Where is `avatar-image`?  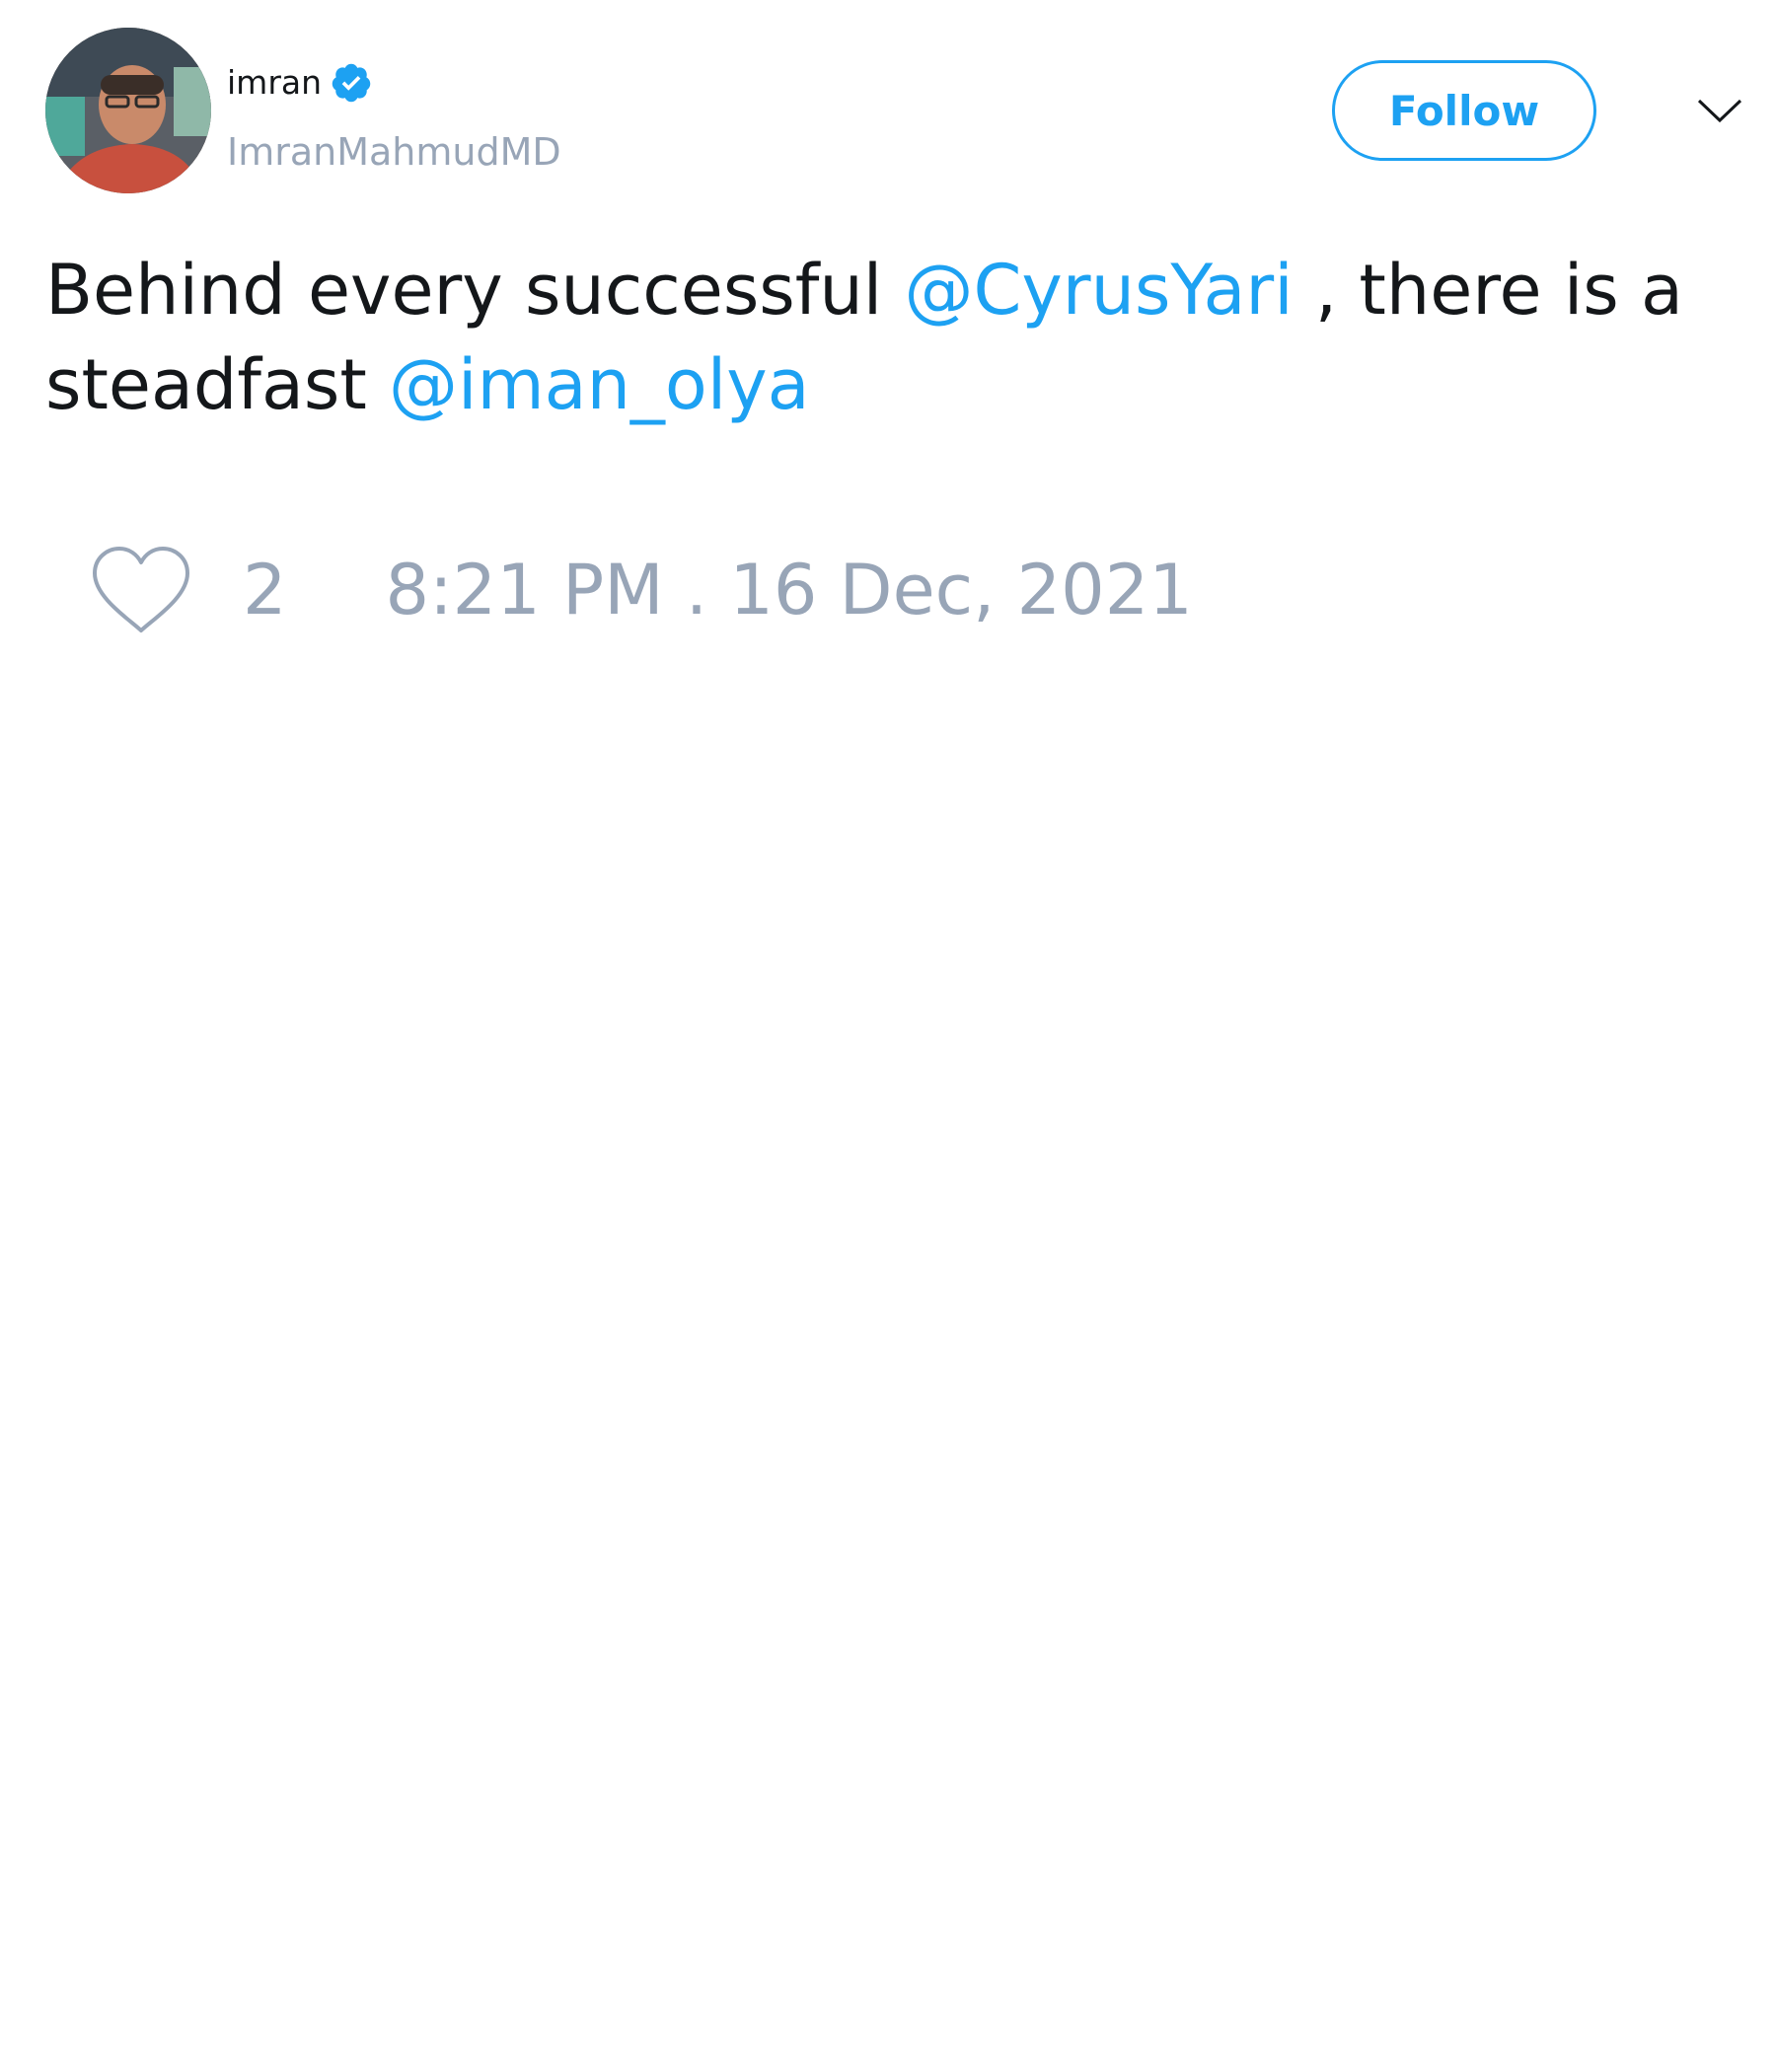
avatar-image is located at coordinates (128, 111).